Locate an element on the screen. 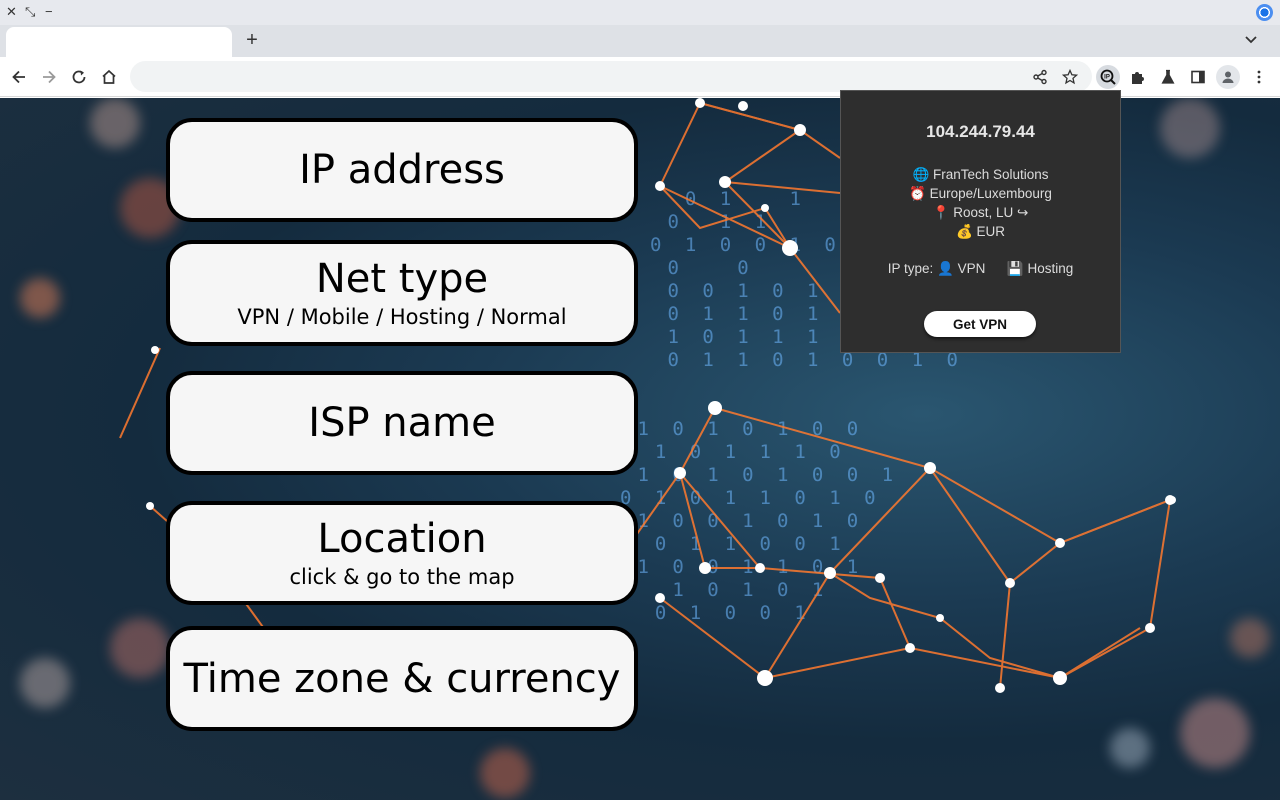 The image size is (1280, 800). reload-icon is located at coordinates (79, 77).